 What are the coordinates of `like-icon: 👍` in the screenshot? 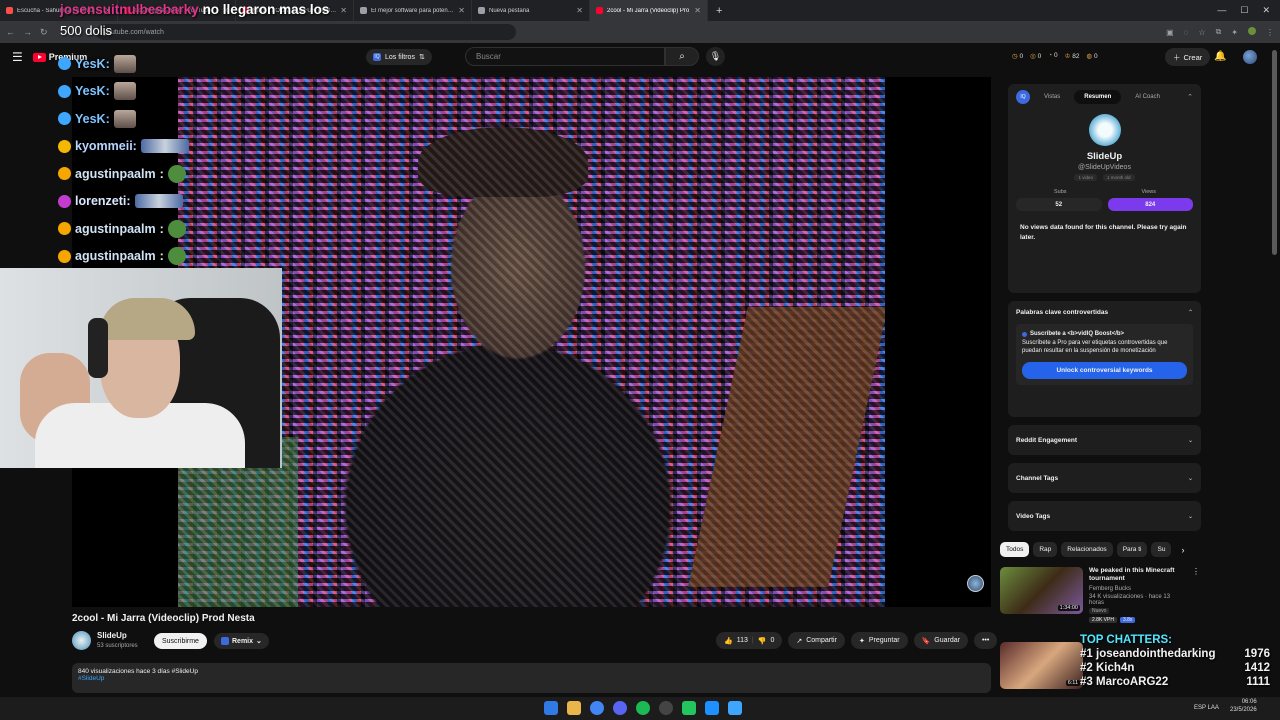 It's located at (728, 641).